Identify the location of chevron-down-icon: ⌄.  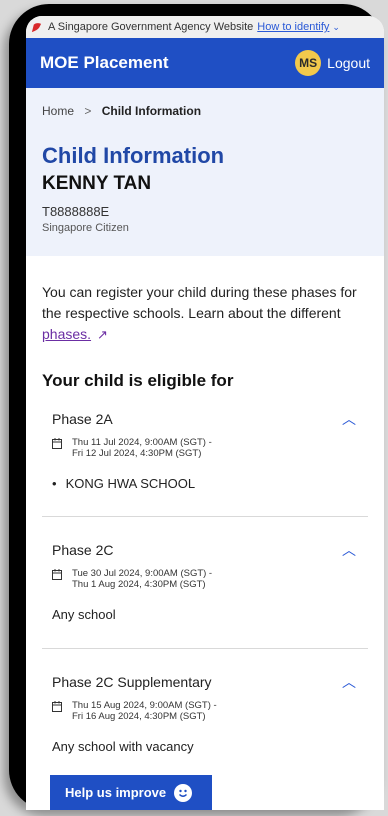
(336, 27).